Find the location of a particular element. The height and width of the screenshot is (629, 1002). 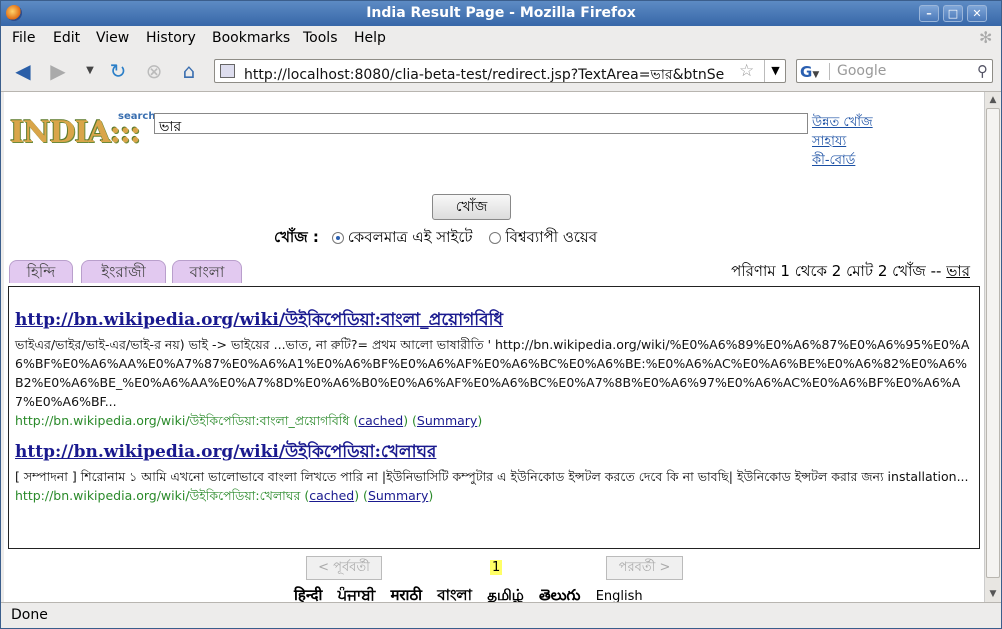

menu-history: History is located at coordinates (171, 38).